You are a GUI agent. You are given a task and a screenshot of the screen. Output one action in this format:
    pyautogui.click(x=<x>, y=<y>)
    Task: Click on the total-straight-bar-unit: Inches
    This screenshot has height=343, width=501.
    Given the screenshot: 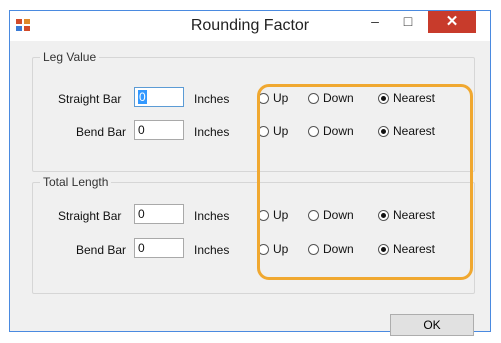 What is the action you would take?
    pyautogui.click(x=212, y=216)
    